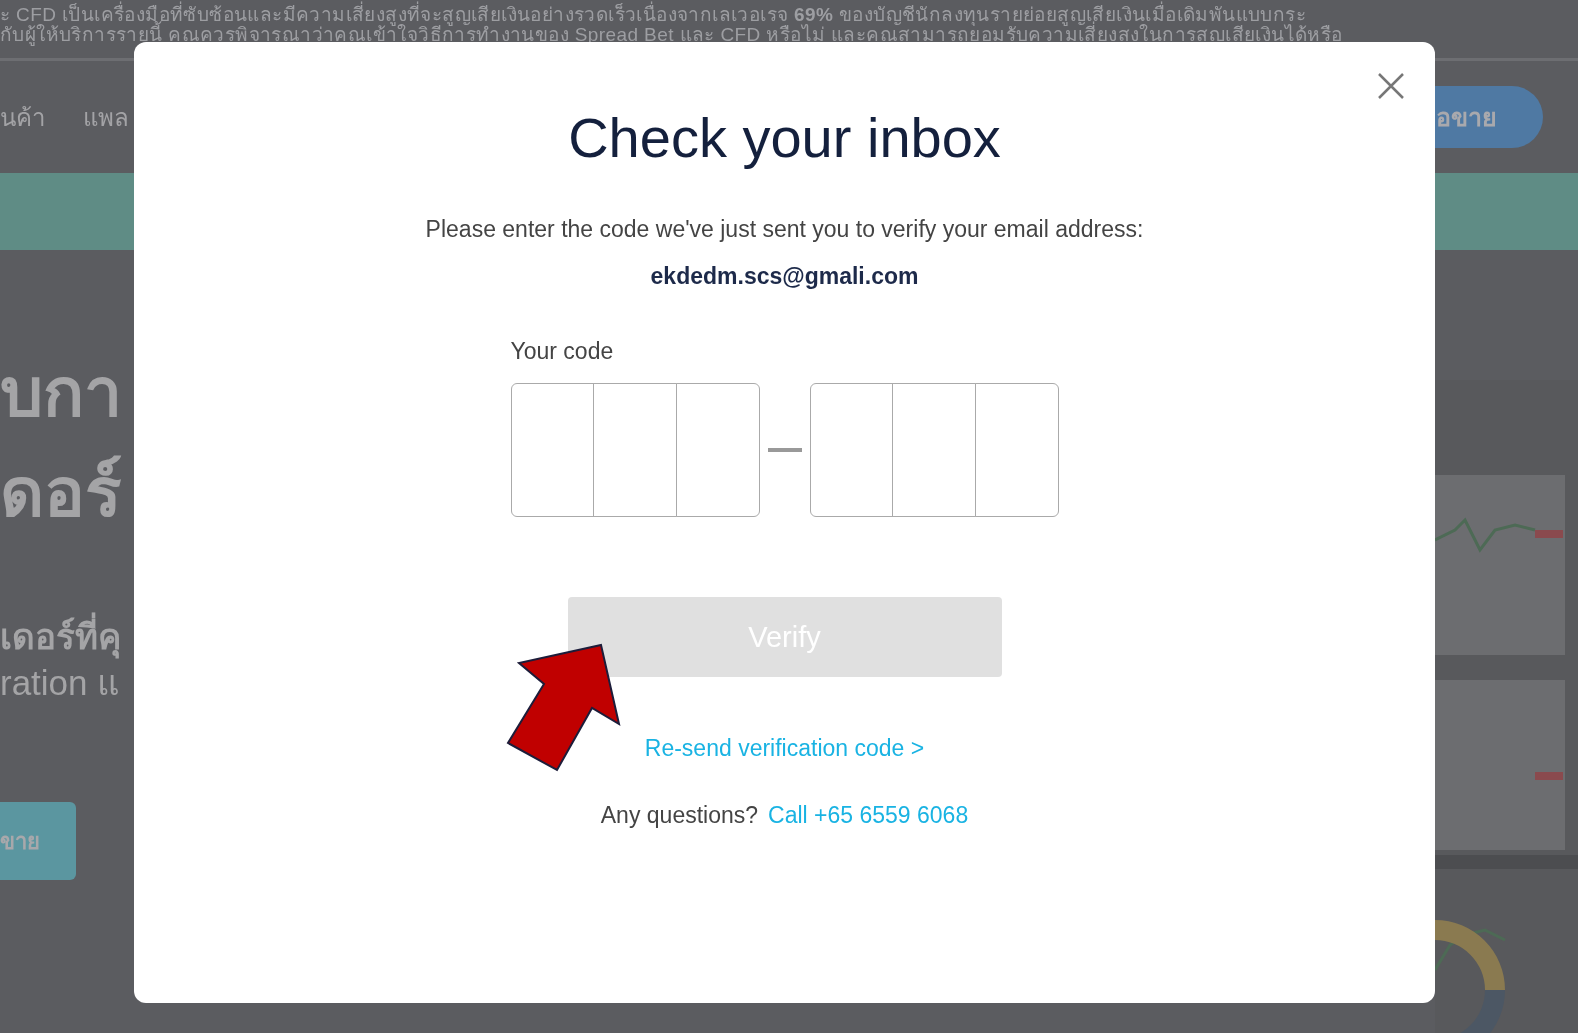 Image resolution: width=1578 pixels, height=1033 pixels. I want to click on nav-link: แพล, so click(106, 117).